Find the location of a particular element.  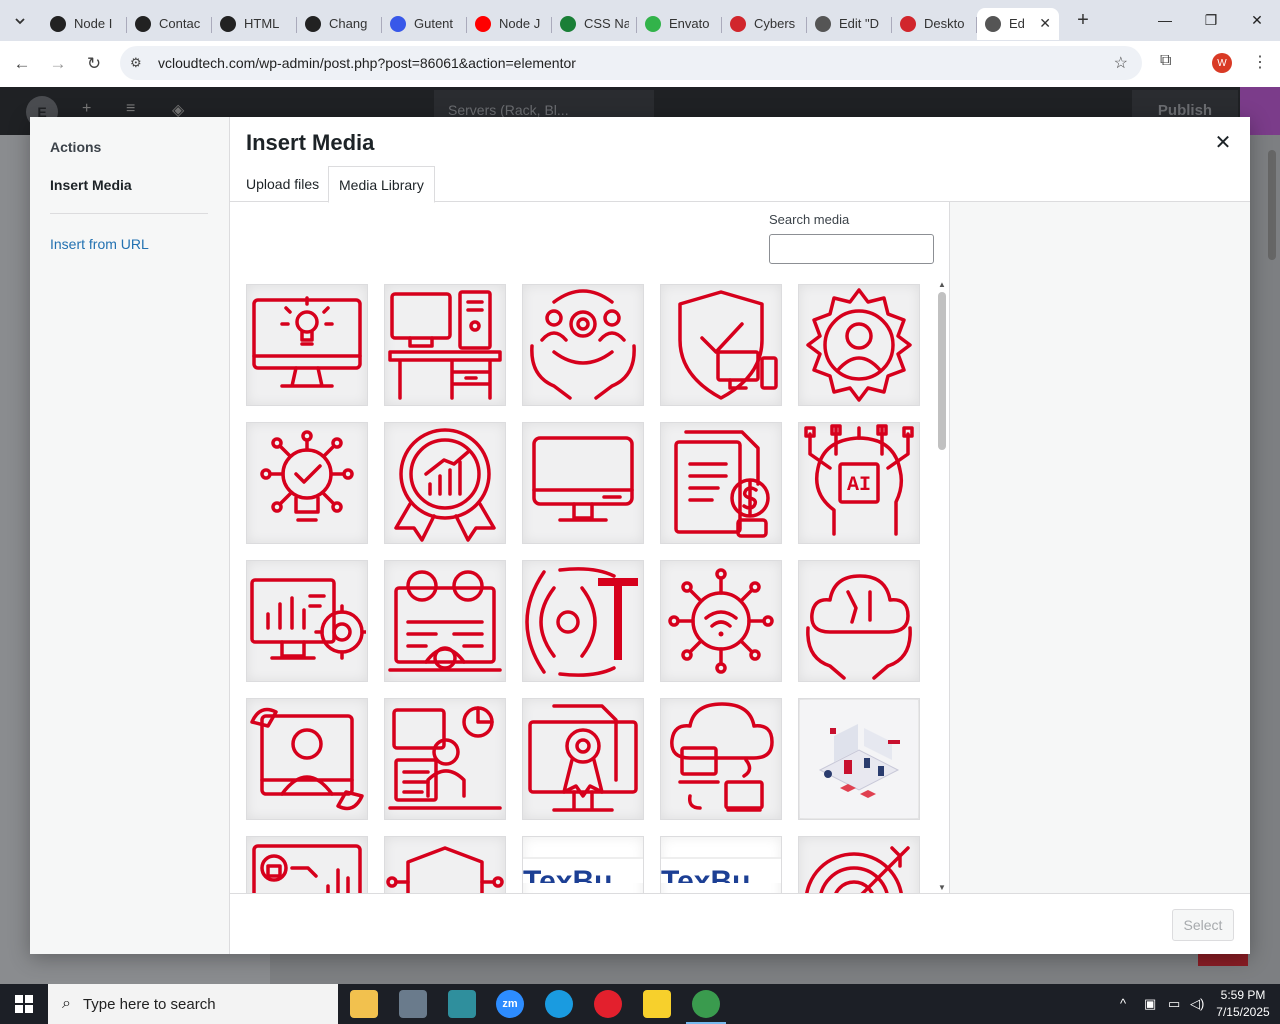

sticky-notes-icon is located at coordinates (657, 1004).